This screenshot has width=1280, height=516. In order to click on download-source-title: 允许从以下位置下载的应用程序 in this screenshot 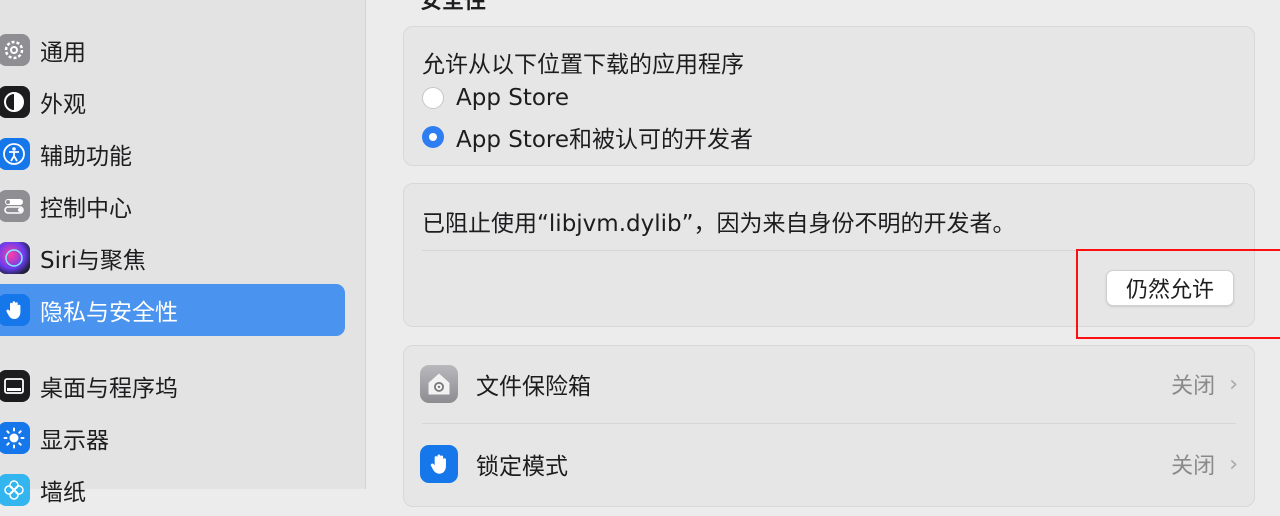, I will do `click(583, 65)`.